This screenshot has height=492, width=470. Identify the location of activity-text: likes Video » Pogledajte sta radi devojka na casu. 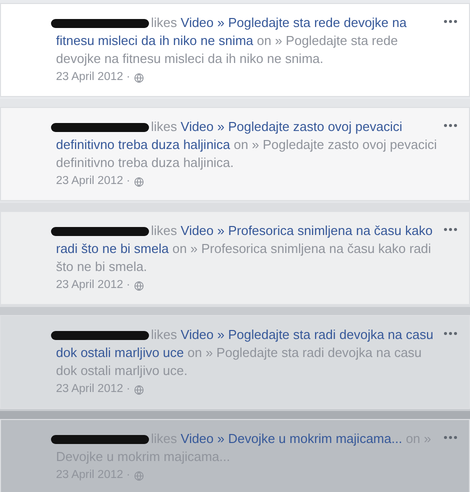
(292, 335).